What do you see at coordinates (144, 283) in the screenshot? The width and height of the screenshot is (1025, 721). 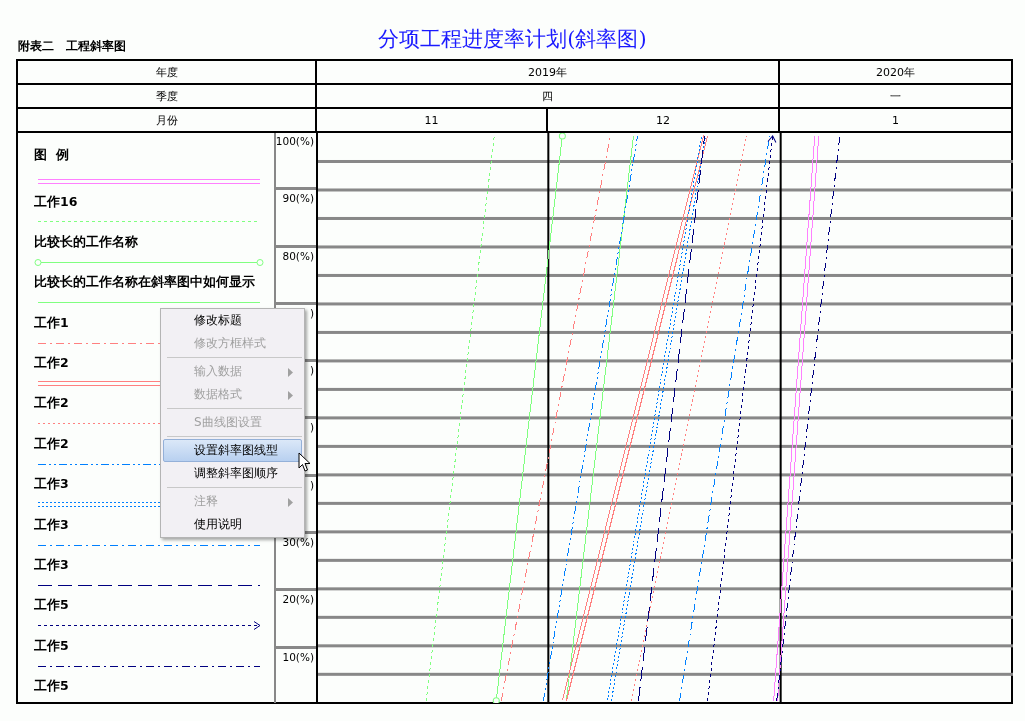 I see `legend-label: 比较长的工作名称在斜率图中如何显示` at bounding box center [144, 283].